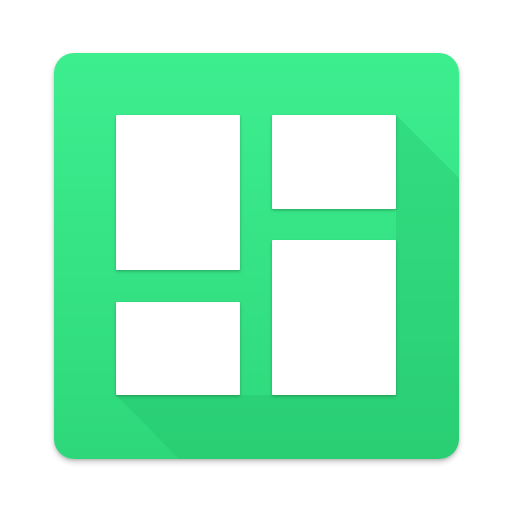 The width and height of the screenshot is (512, 512). Describe the element at coordinates (178, 192) in the screenshot. I see `tile-top-left` at that location.